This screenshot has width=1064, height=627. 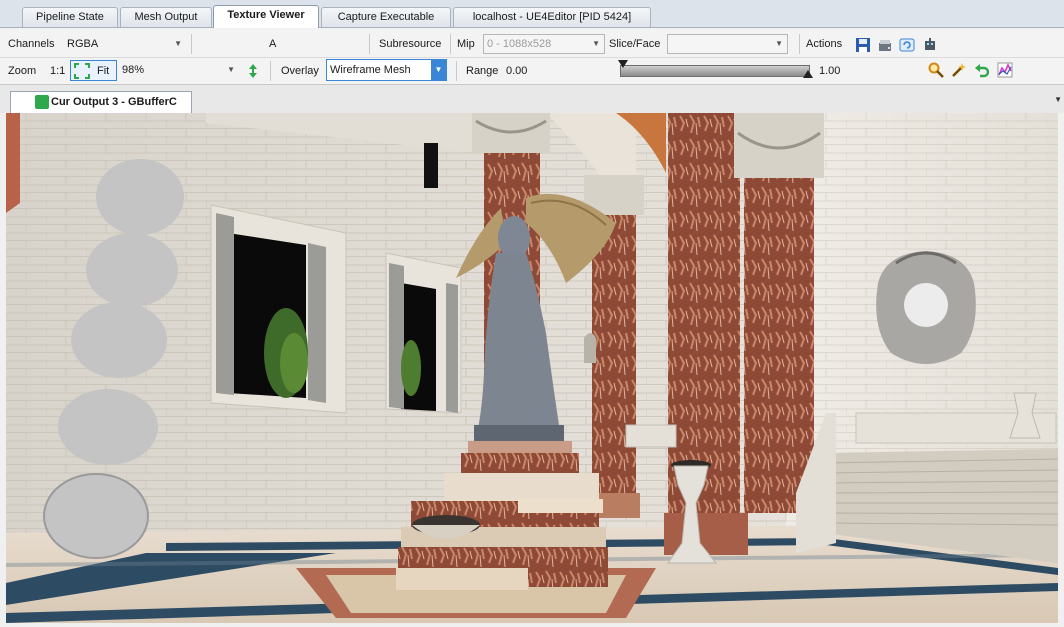 I want to click on tab-pipeline-state: Pipeline State, so click(x=70, y=17).